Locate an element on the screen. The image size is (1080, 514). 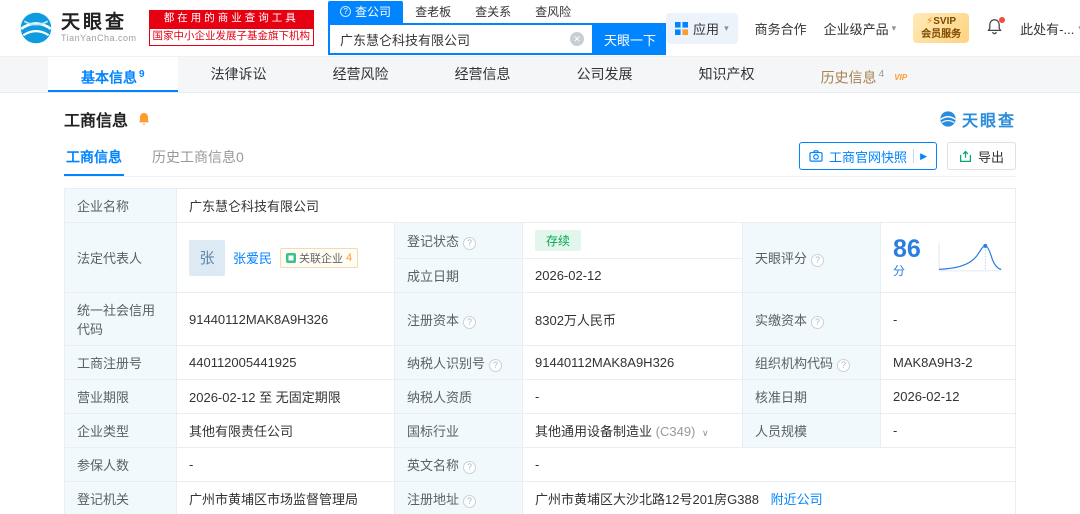
subtab-label: 历史工商信息 is located at coordinates (194, 157).